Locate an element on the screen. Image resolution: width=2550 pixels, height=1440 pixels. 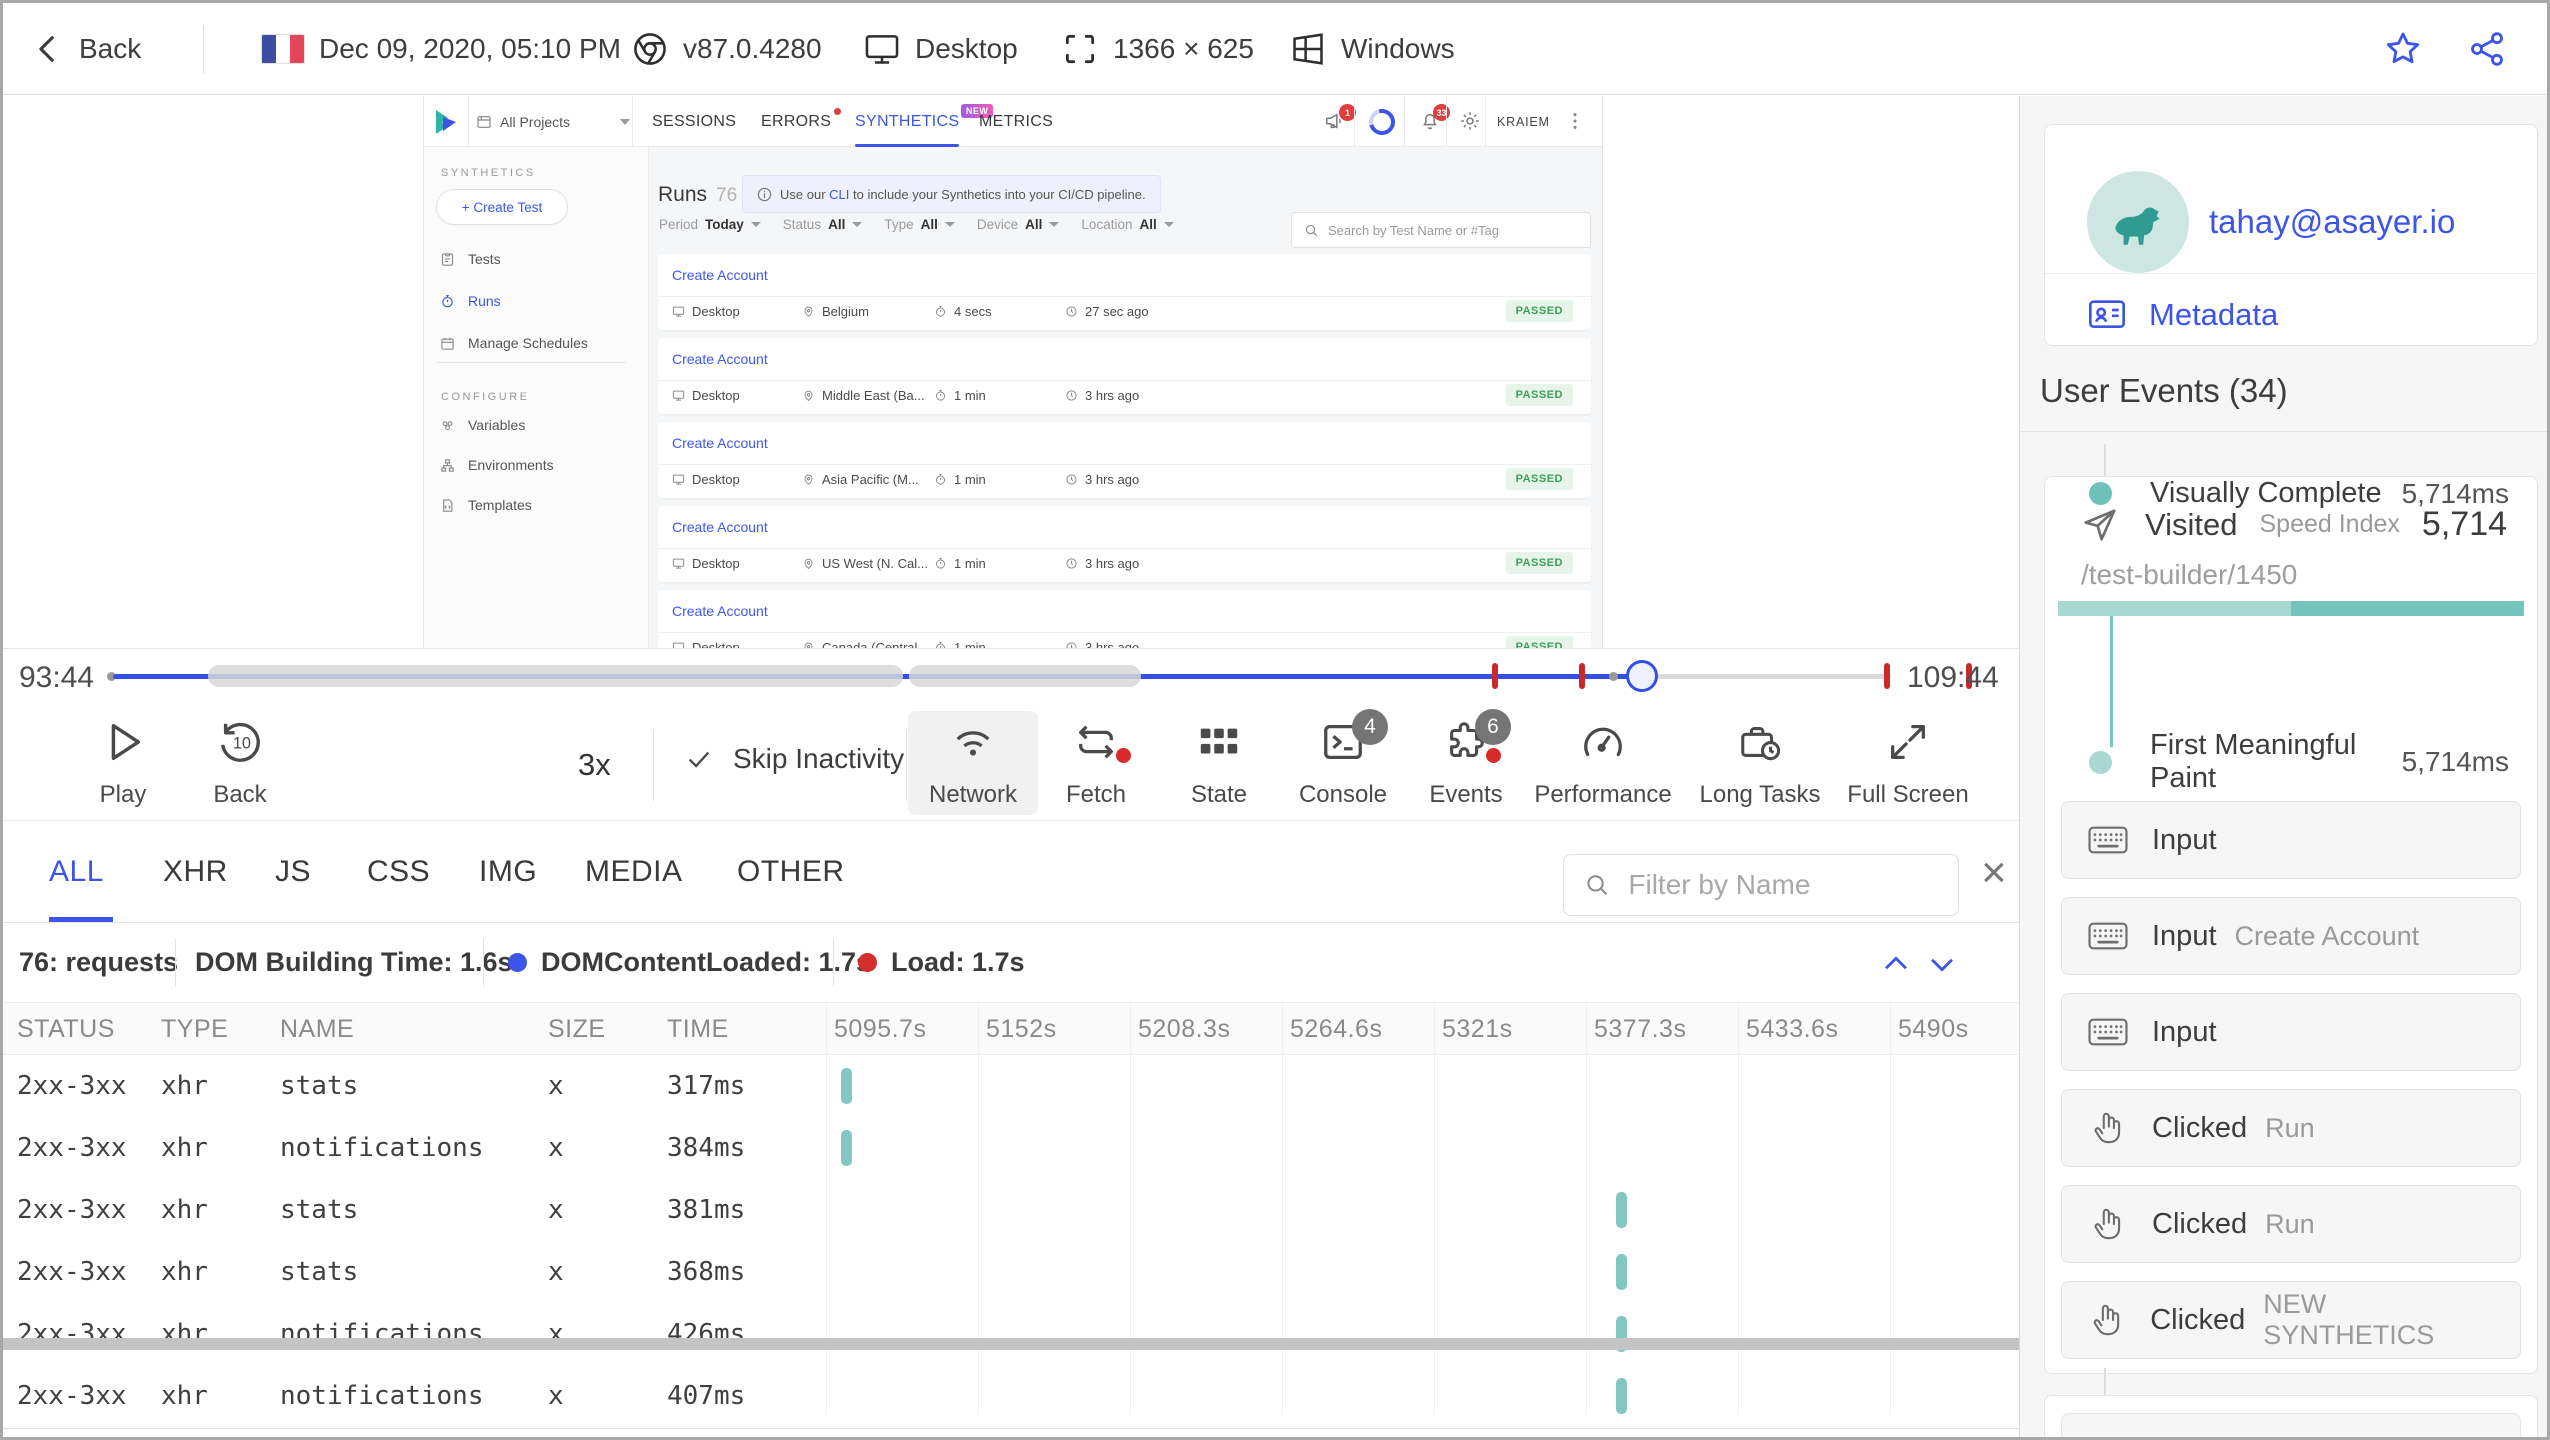
time-column-label: 5208.3s is located at coordinates (1184, 1029).